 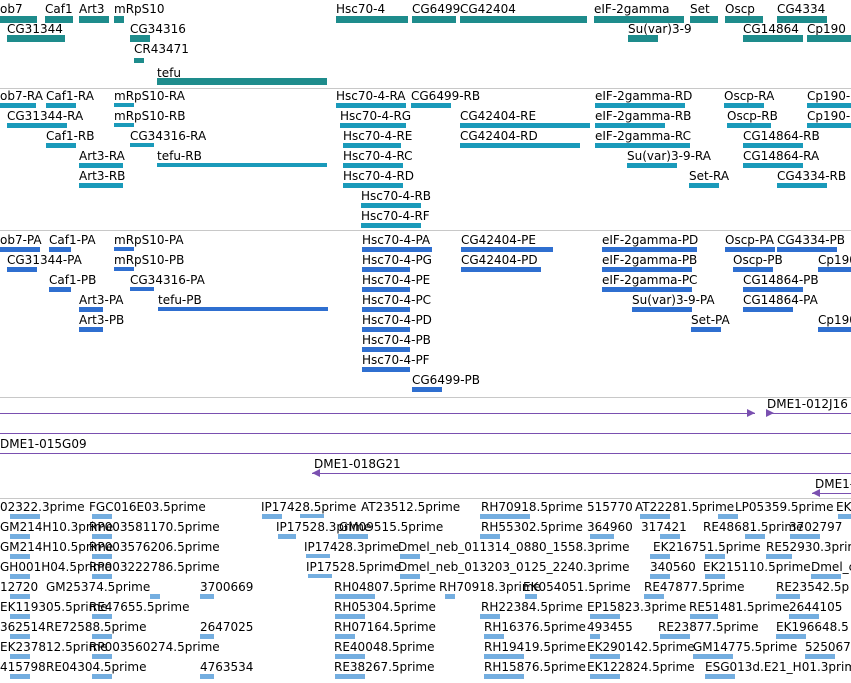 What do you see at coordinates (673, 300) in the screenshot?
I see `protein-label: Su(var)3-9-PA` at bounding box center [673, 300].